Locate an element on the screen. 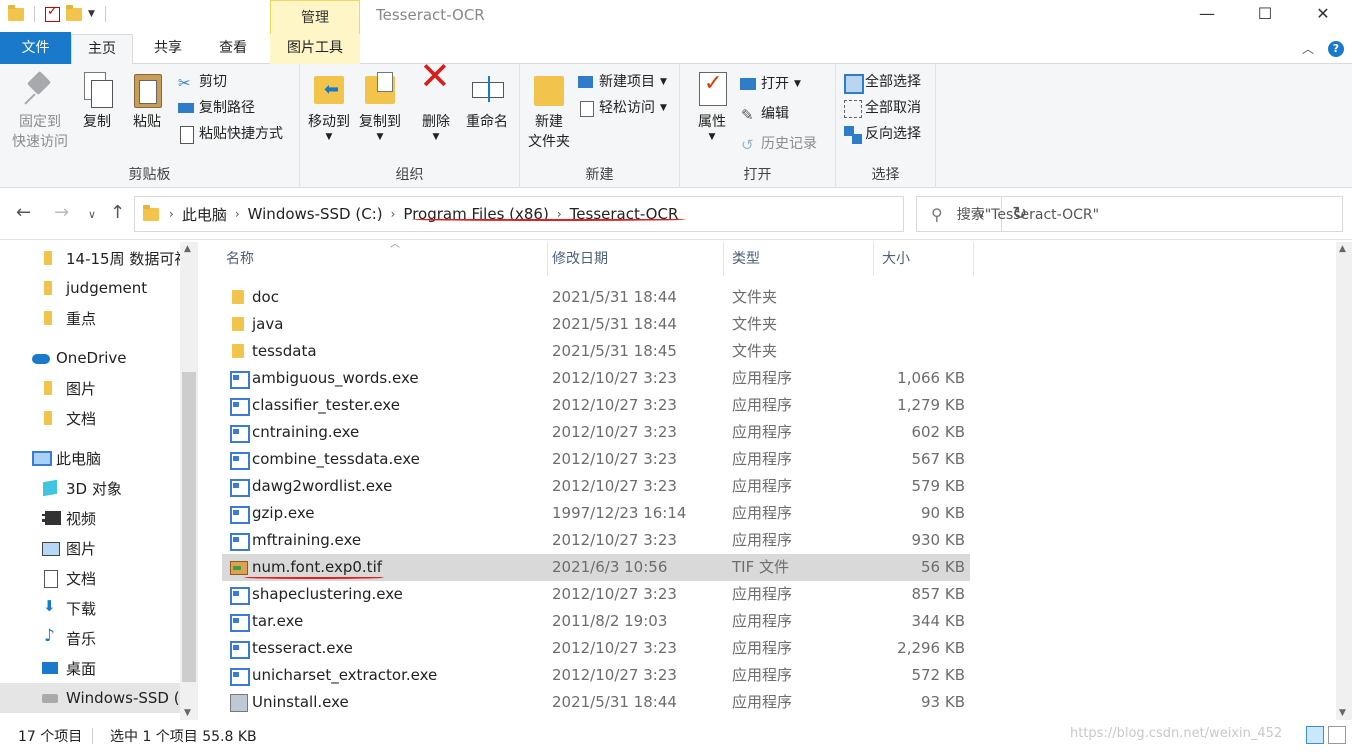  select-all-button: 全部选择 is located at coordinates (882, 82).